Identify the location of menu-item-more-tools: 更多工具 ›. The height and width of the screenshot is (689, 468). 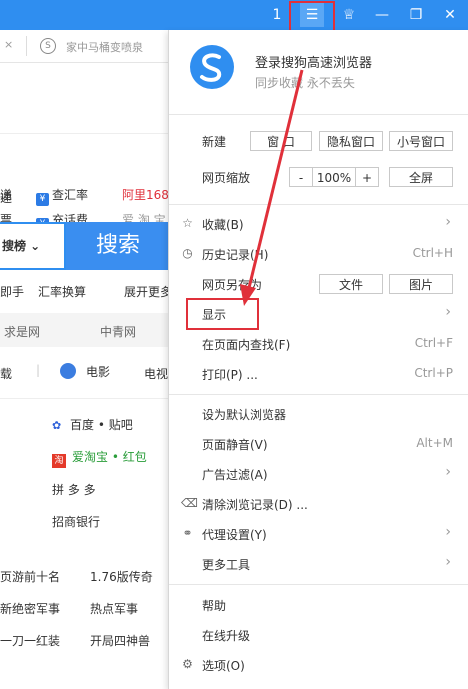
(318, 564).